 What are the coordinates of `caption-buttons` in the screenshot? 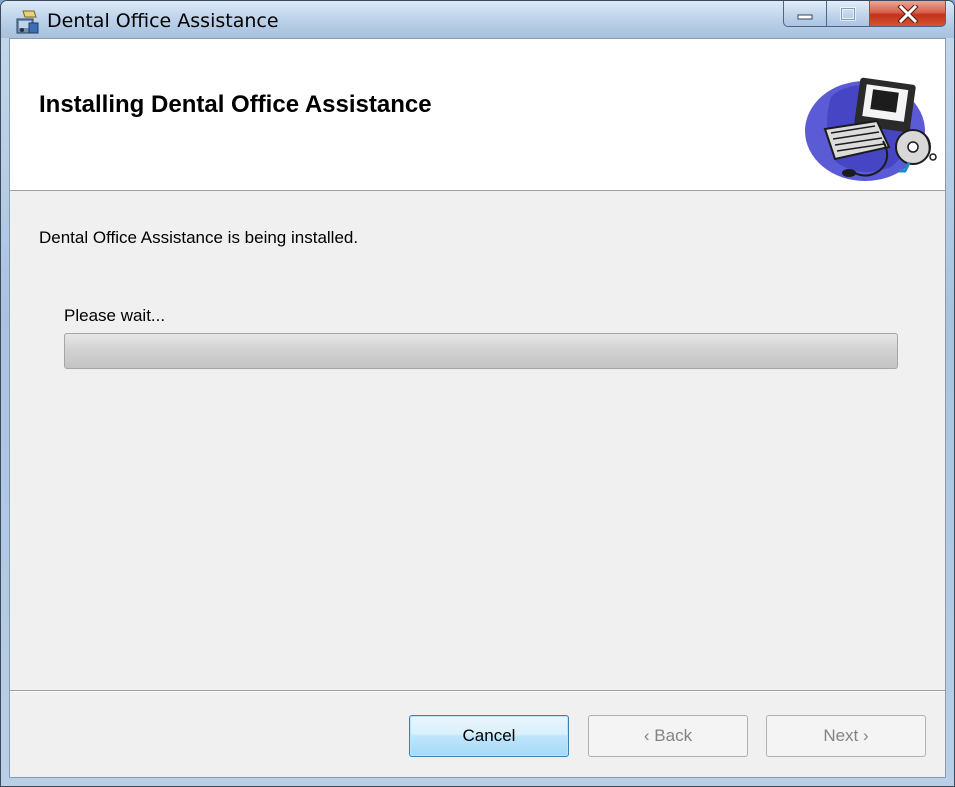 It's located at (864, 14).